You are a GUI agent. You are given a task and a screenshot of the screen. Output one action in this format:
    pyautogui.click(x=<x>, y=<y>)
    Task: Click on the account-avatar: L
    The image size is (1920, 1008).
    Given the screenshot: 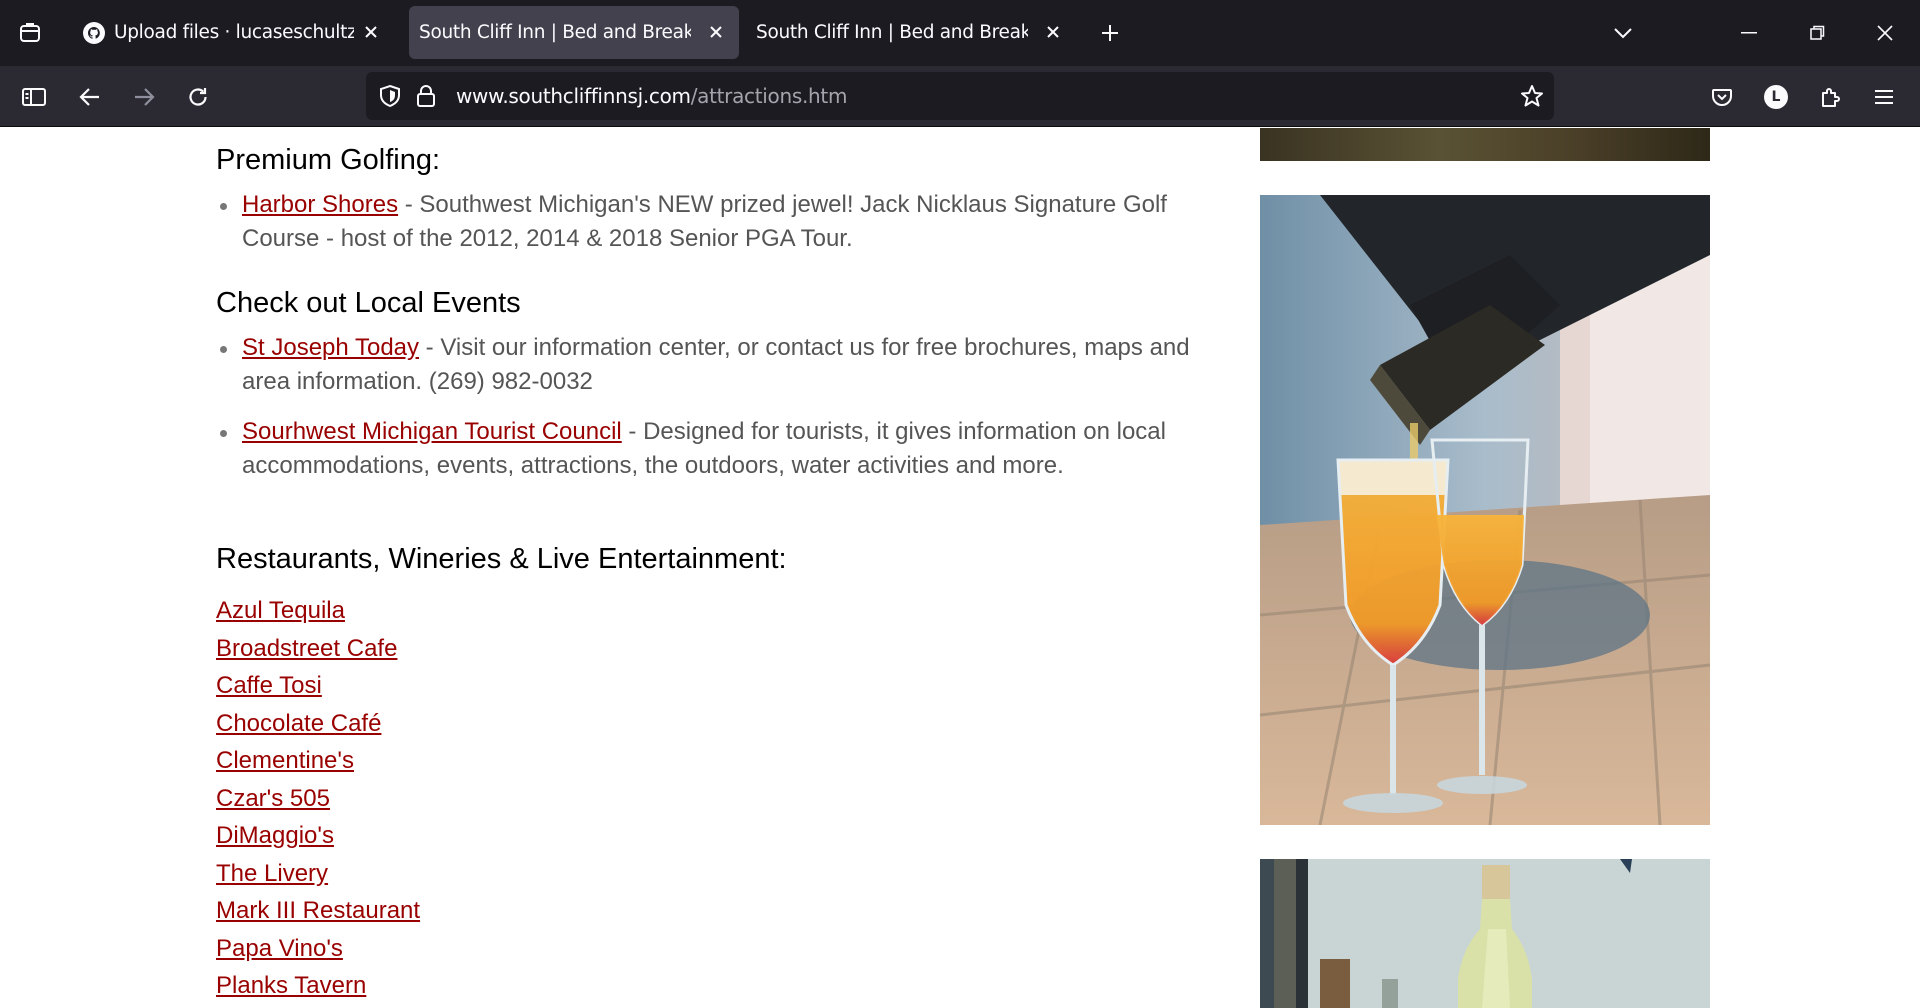 What is the action you would take?
    pyautogui.click(x=1776, y=97)
    